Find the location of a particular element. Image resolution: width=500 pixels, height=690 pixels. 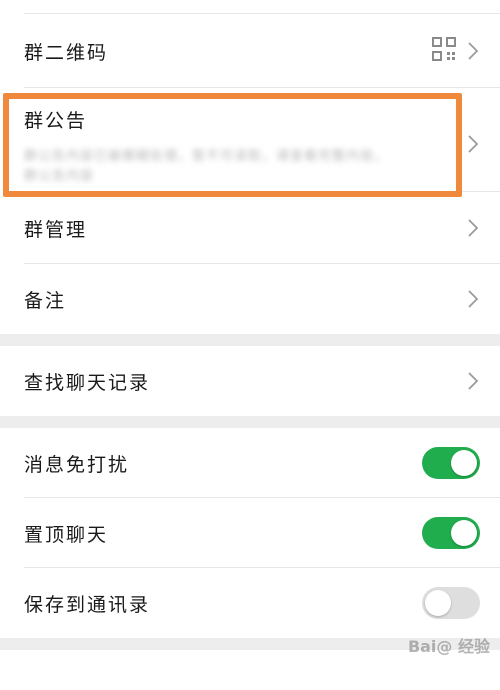

mute-label: 消息免打扰 is located at coordinates (77, 464).